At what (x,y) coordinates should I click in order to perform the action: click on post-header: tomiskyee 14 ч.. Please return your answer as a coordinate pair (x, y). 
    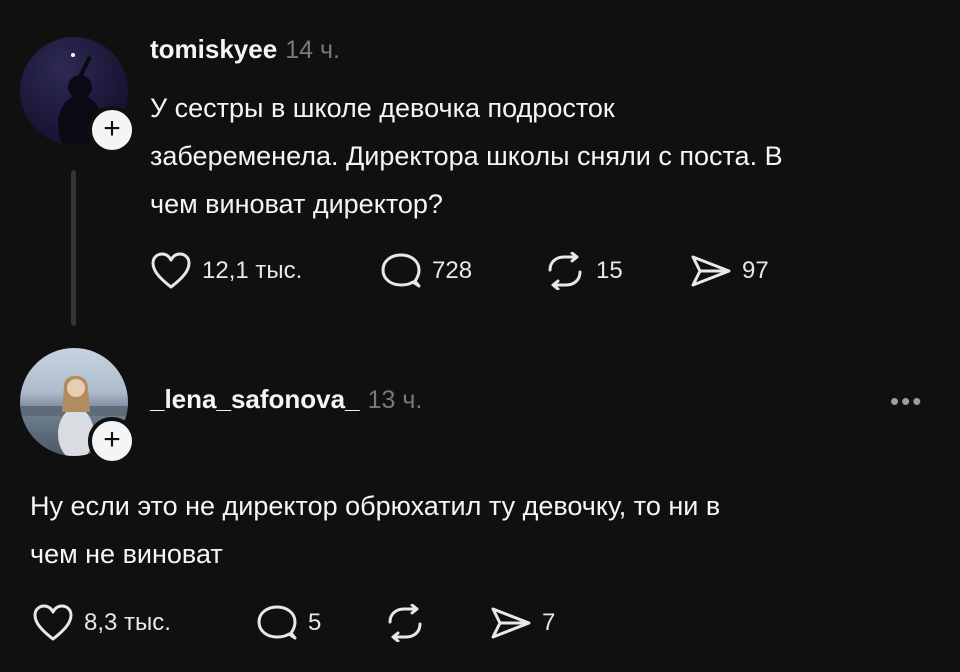
    Looking at the image, I should click on (245, 49).